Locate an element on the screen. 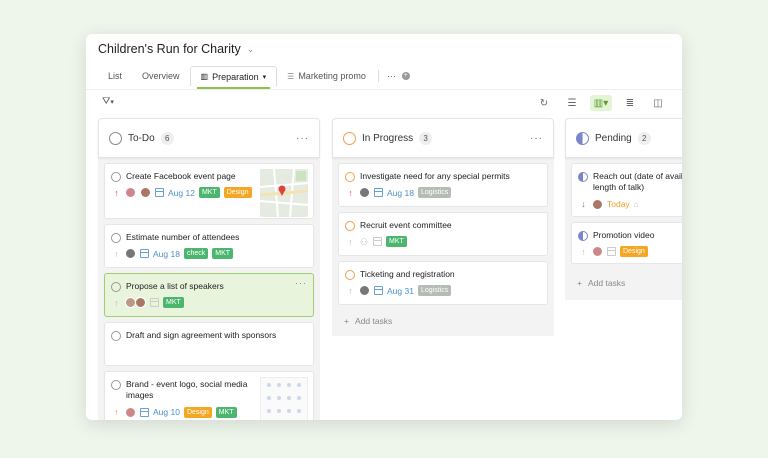 This screenshot has height=458, width=768. task-title: Promotion video is located at coordinates (624, 235).